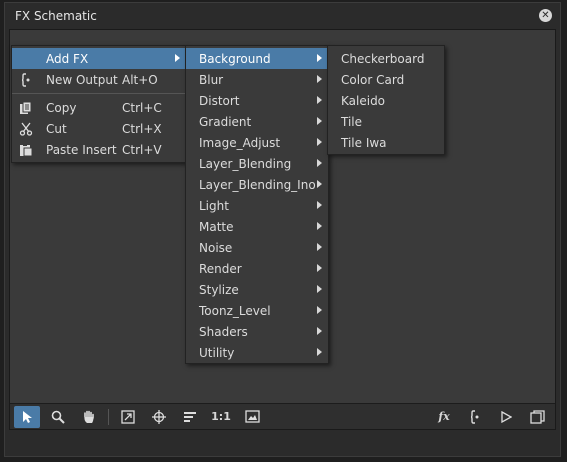 Image resolution: width=567 pixels, height=462 pixels. Describe the element at coordinates (545, 15) in the screenshot. I see `close-icon: ✕` at that location.